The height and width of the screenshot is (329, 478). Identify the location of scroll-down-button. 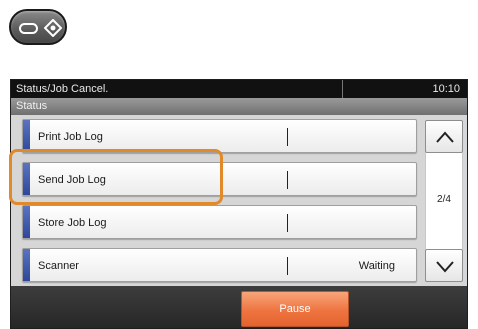
(444, 265).